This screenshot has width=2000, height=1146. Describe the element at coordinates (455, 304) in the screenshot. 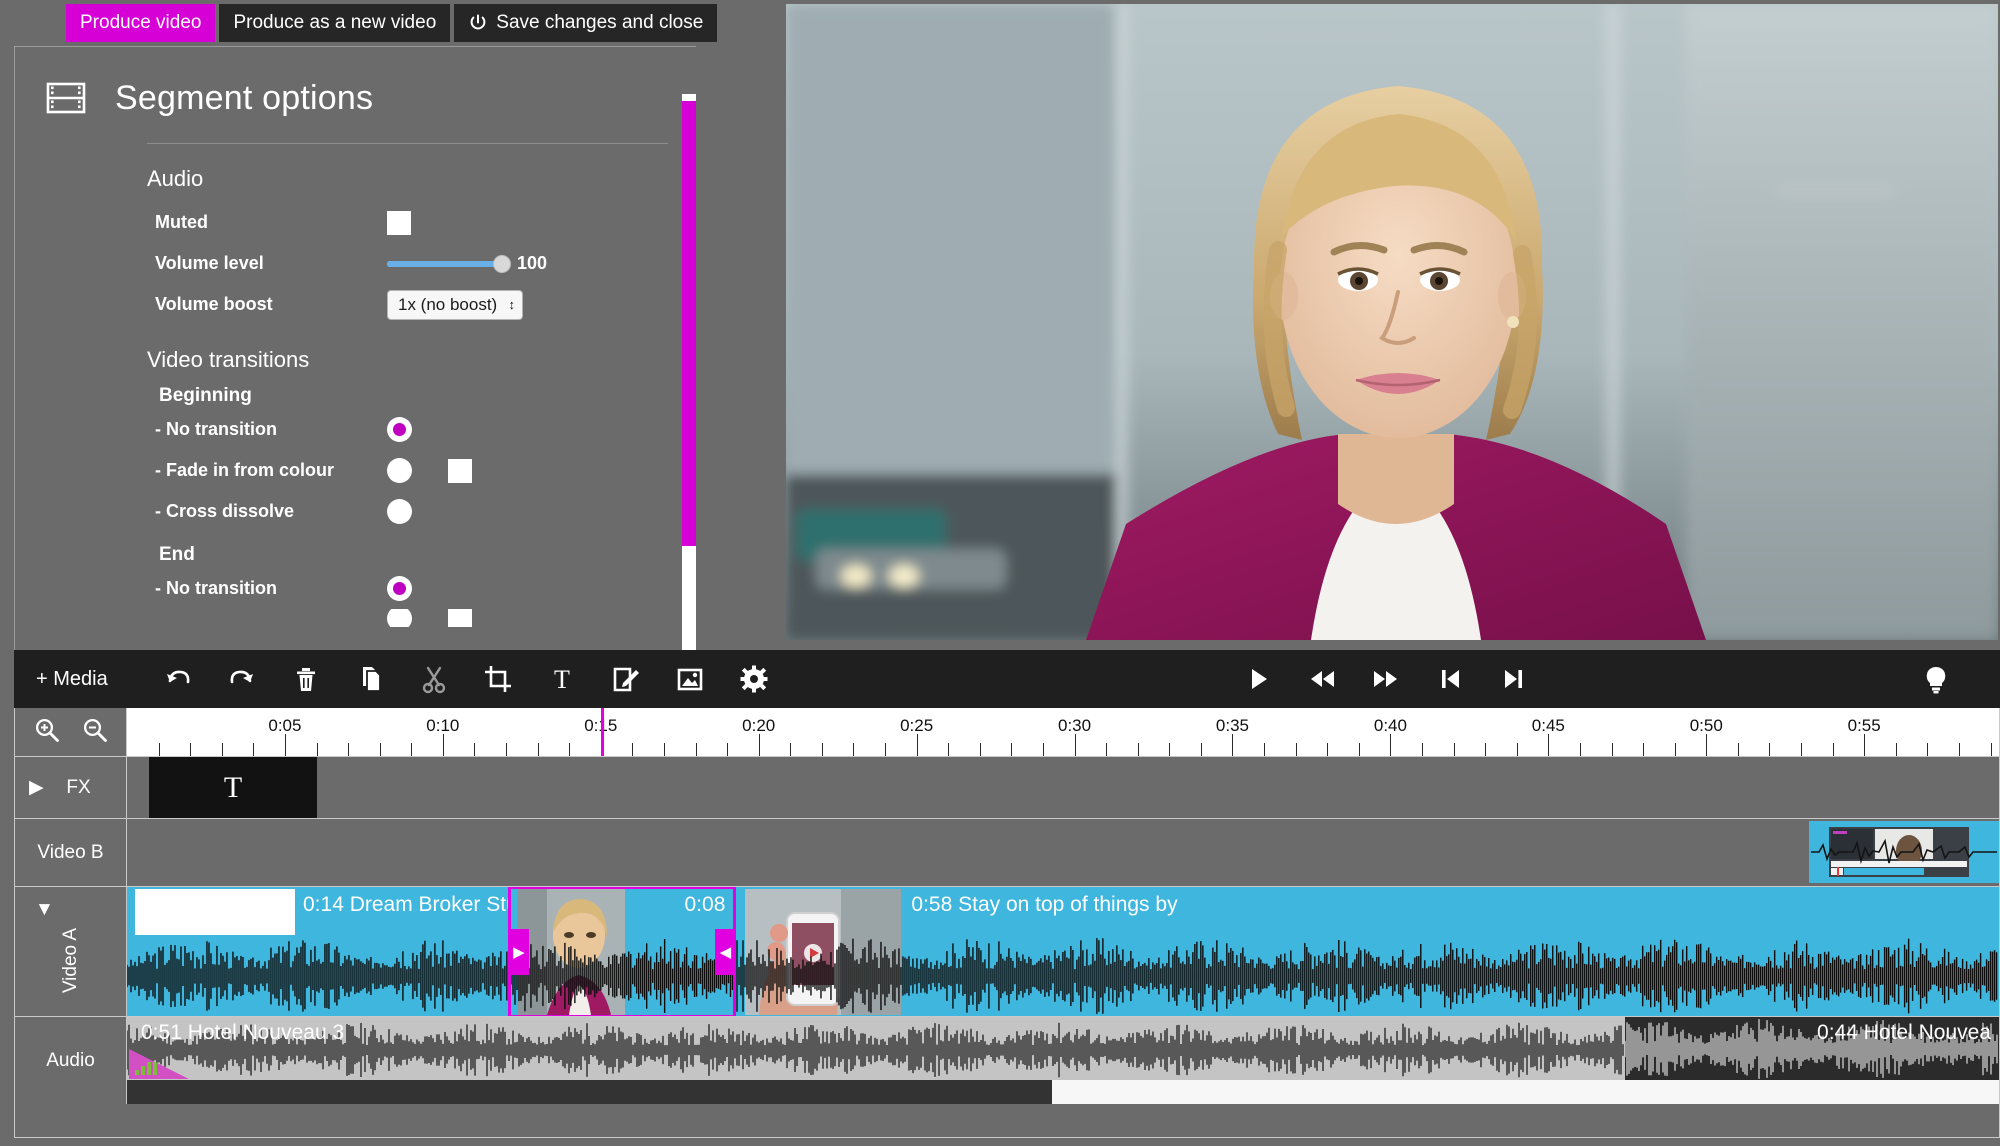

I see `volume-boost-select: 1x (no boost) ↕` at that location.